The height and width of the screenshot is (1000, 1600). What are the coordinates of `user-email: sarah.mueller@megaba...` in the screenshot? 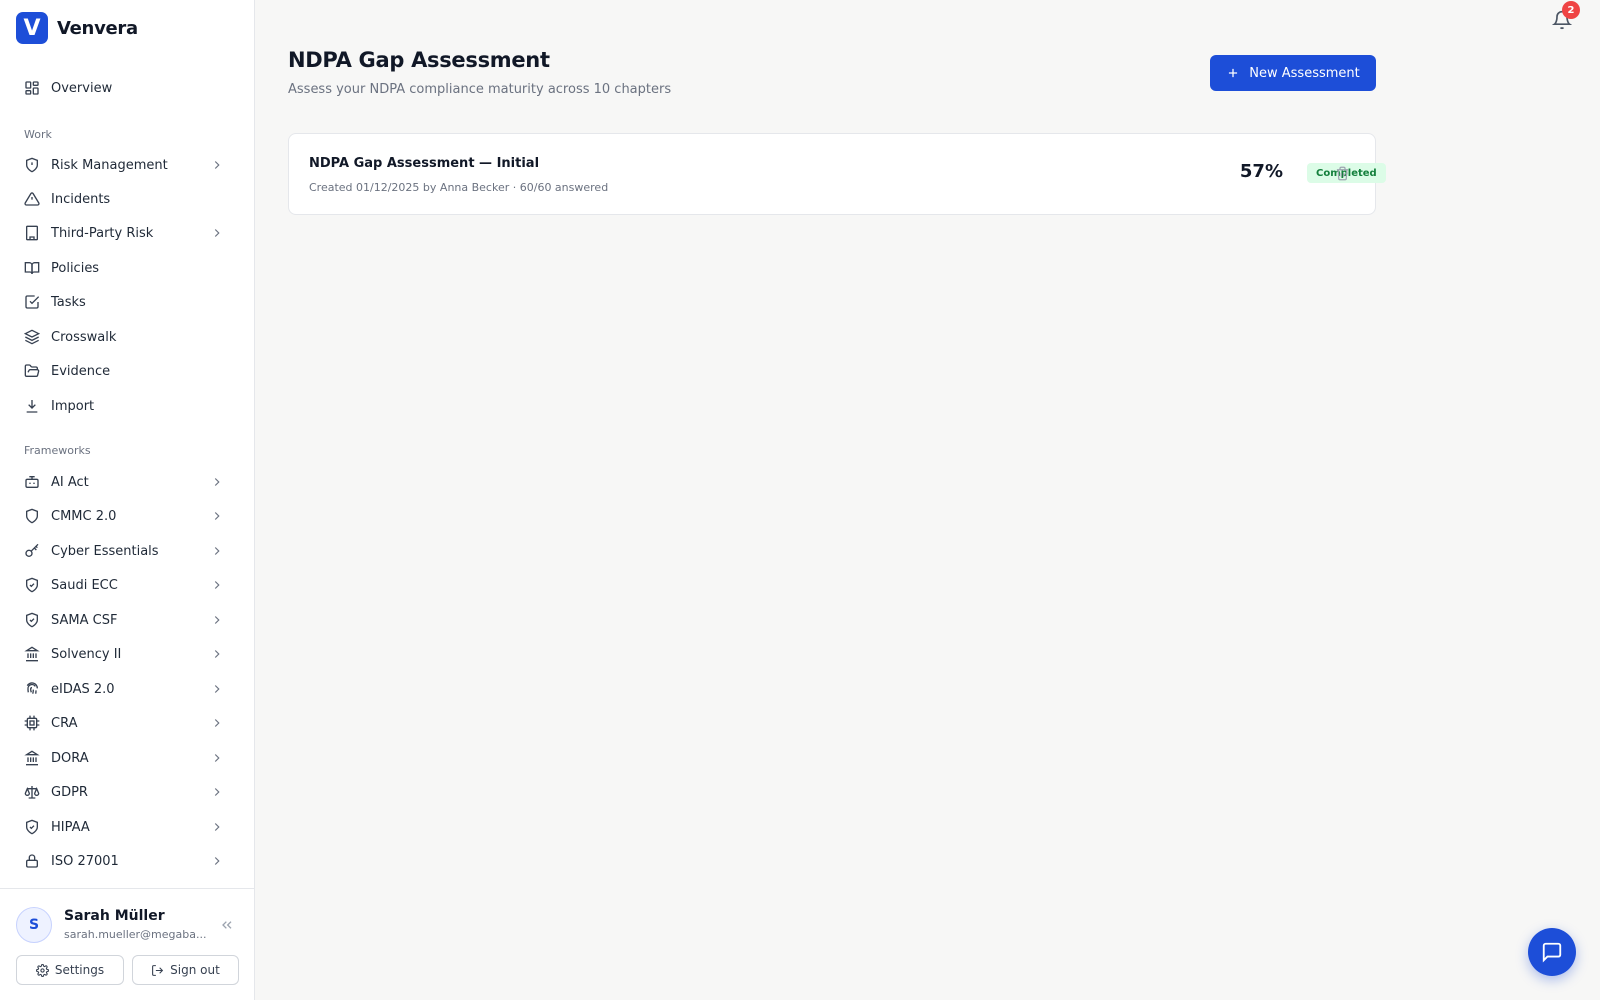 It's located at (135, 934).